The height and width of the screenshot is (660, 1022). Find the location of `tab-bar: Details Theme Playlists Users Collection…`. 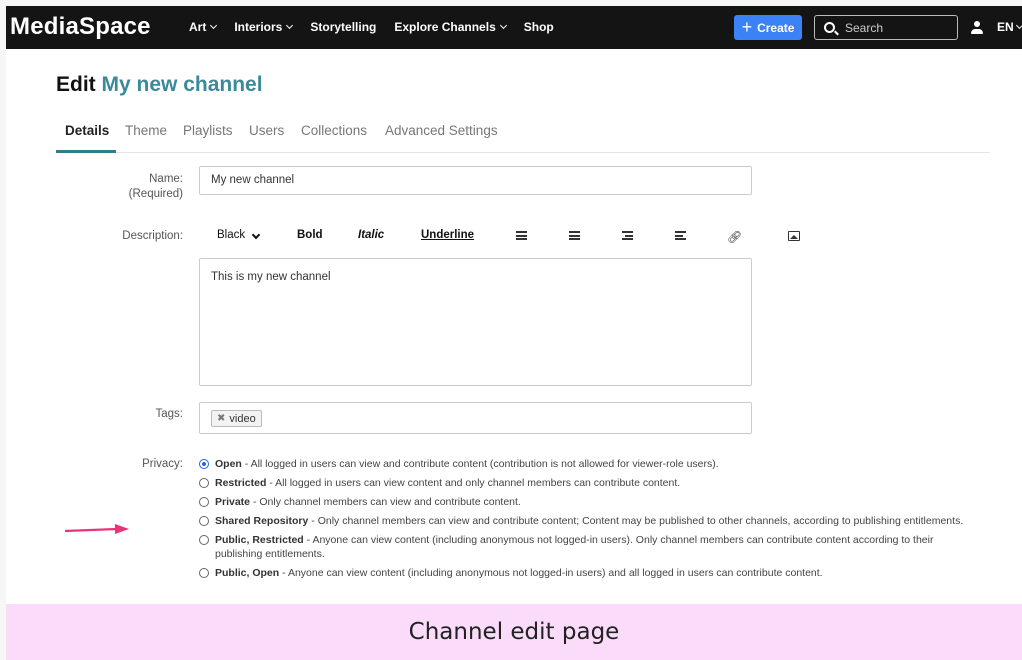

tab-bar: Details Theme Playlists Users Collection… is located at coordinates (523, 138).